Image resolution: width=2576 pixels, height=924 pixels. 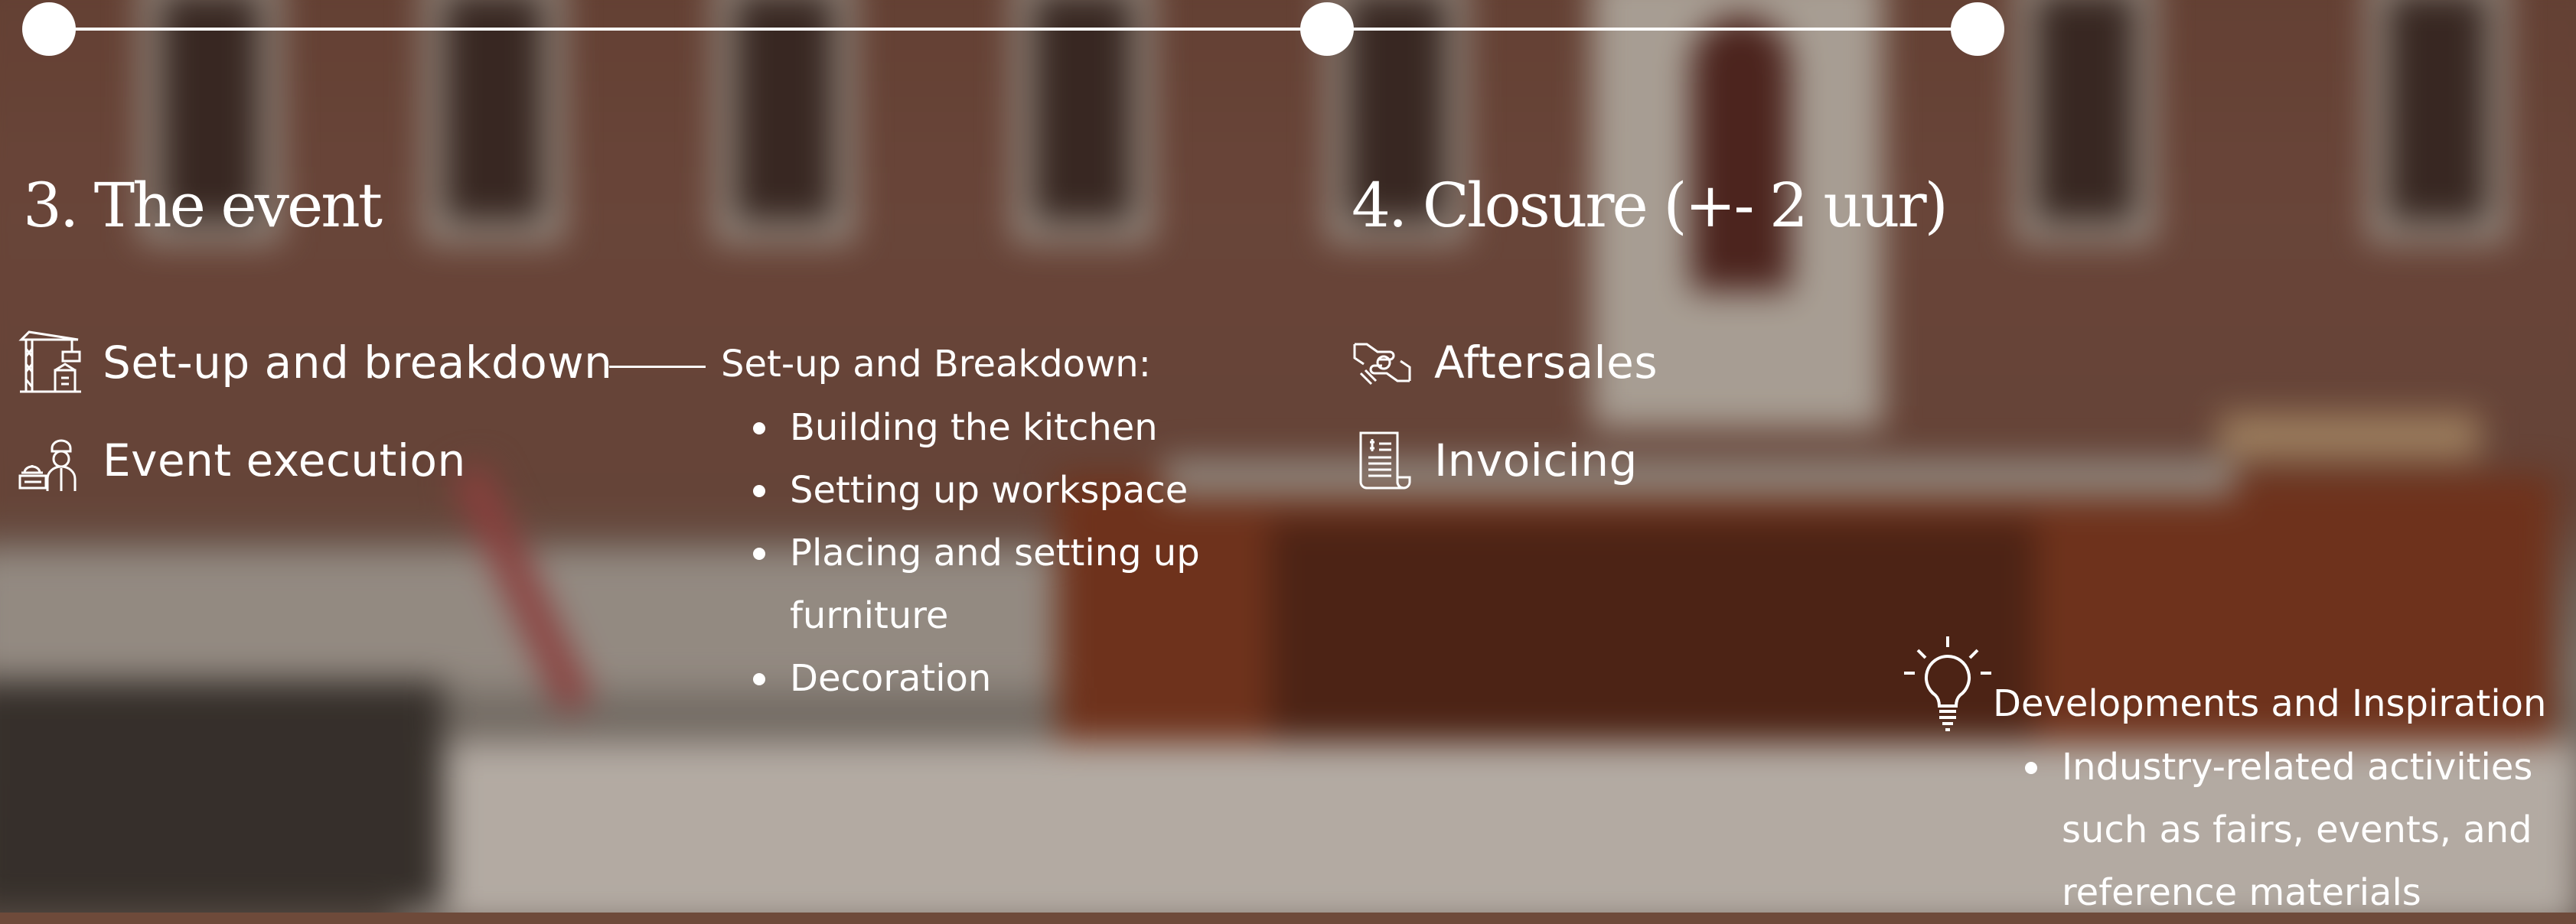 What do you see at coordinates (2297, 829) in the screenshot?
I see `list-item-text: such as fairs, events, and` at bounding box center [2297, 829].